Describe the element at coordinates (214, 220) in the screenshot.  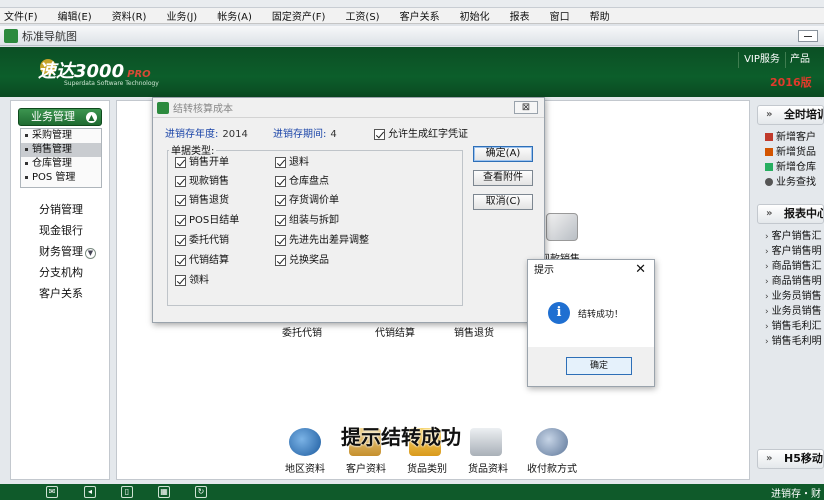
I see `doc-type-label: POS日结单` at that location.